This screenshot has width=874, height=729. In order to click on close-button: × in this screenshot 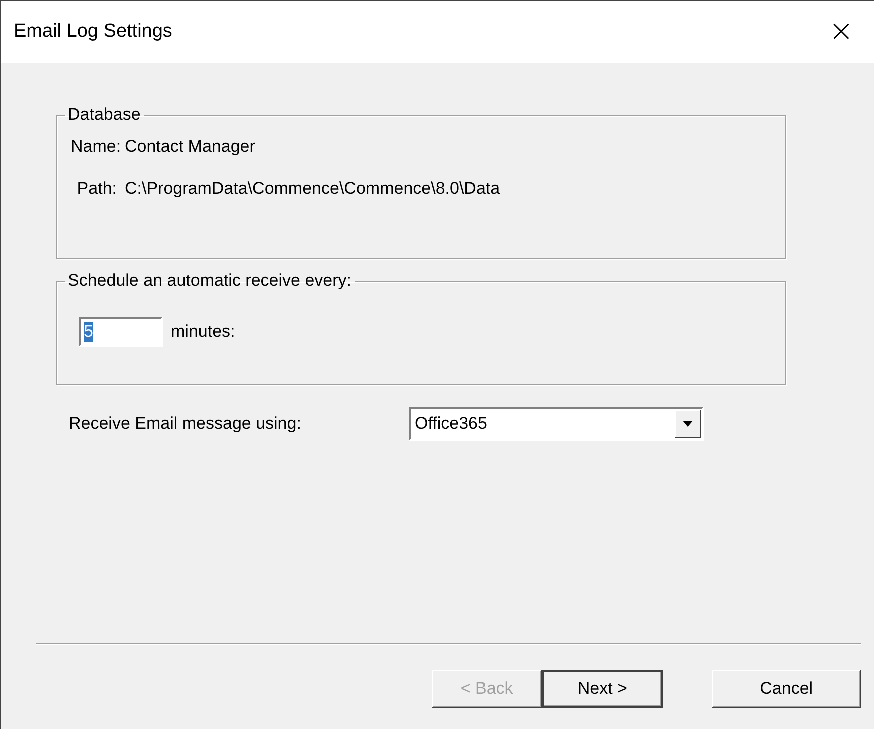, I will do `click(841, 32)`.